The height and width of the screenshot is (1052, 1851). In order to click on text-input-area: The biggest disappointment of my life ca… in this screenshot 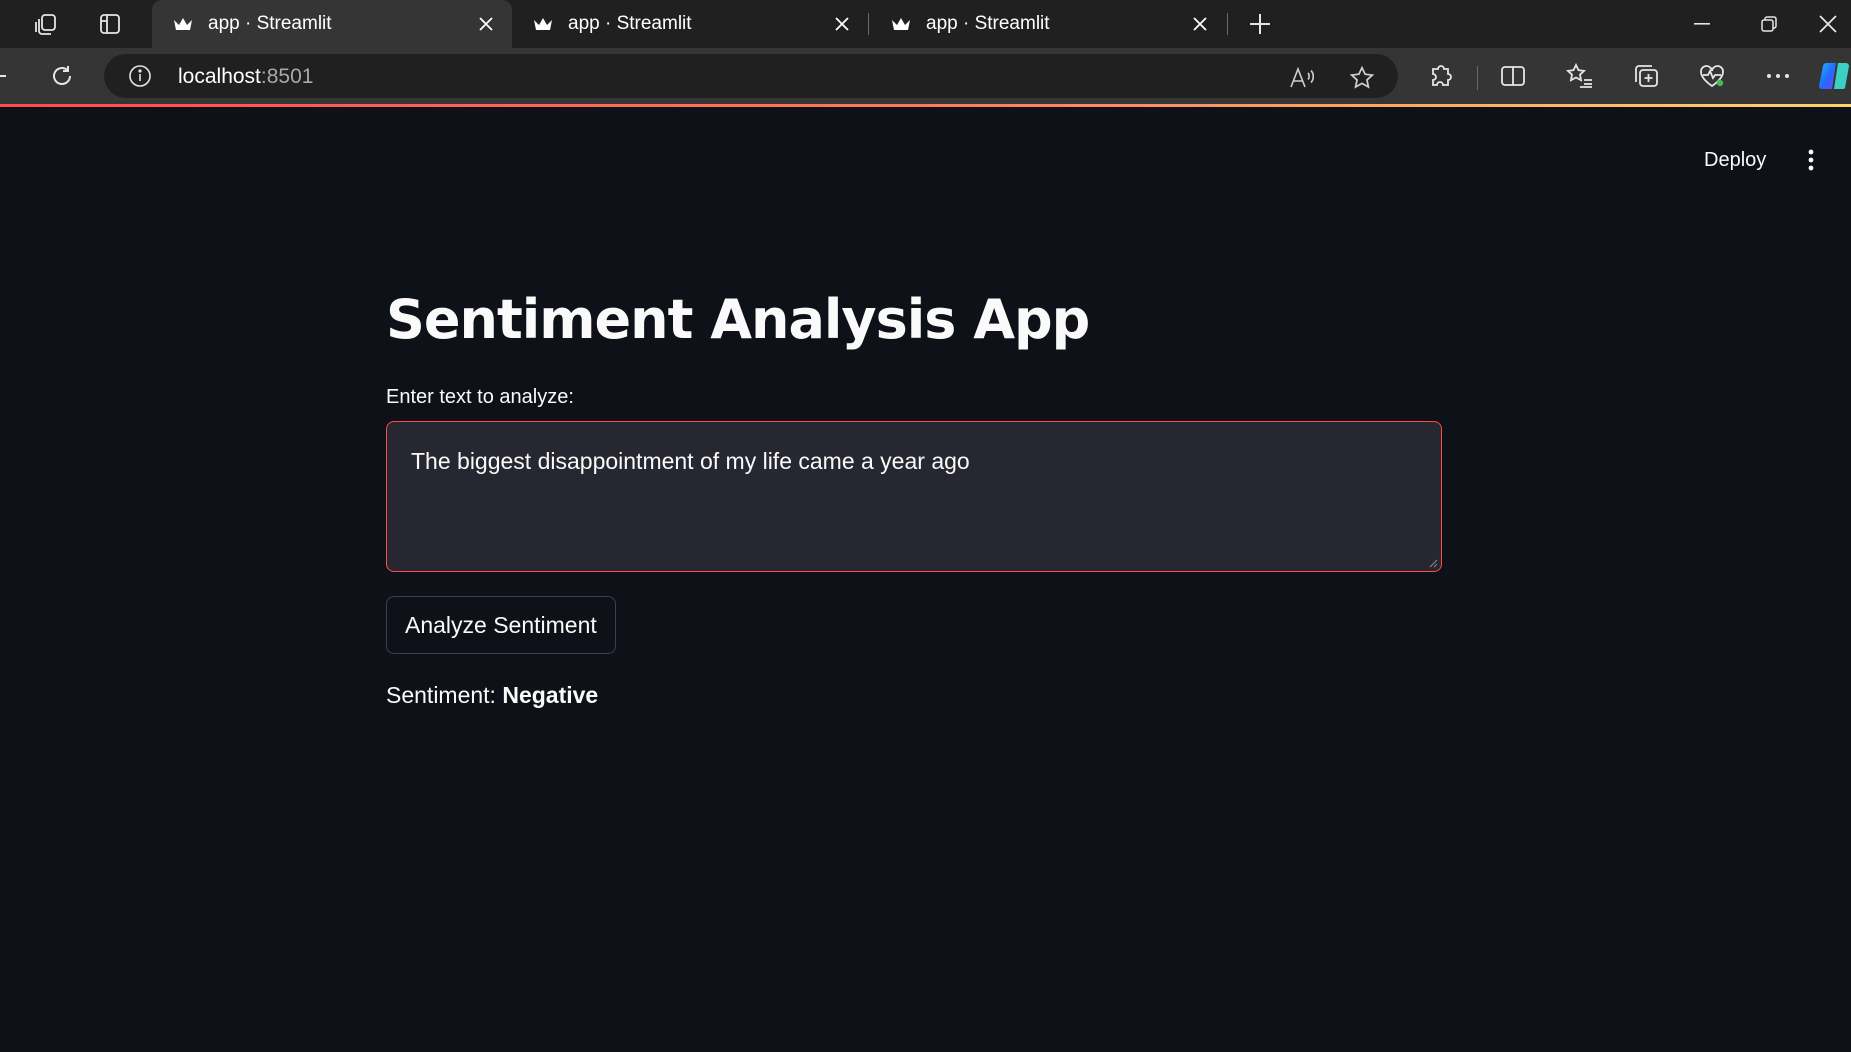, I will do `click(914, 496)`.